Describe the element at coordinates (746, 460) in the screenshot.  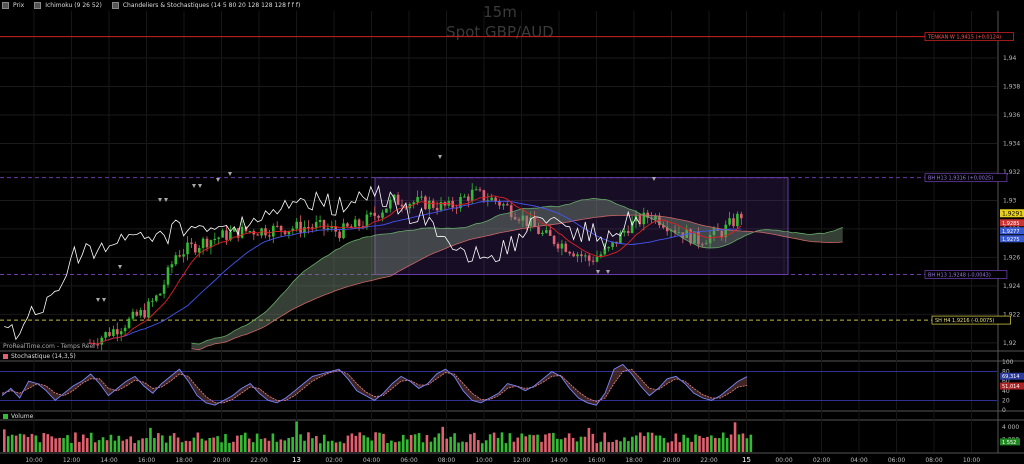
I see `time-tick-label: 15` at that location.